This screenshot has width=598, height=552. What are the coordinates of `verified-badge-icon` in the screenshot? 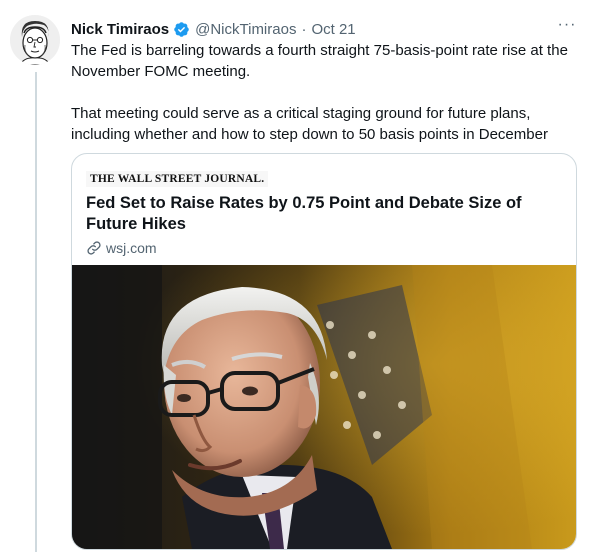 It's located at (181, 29).